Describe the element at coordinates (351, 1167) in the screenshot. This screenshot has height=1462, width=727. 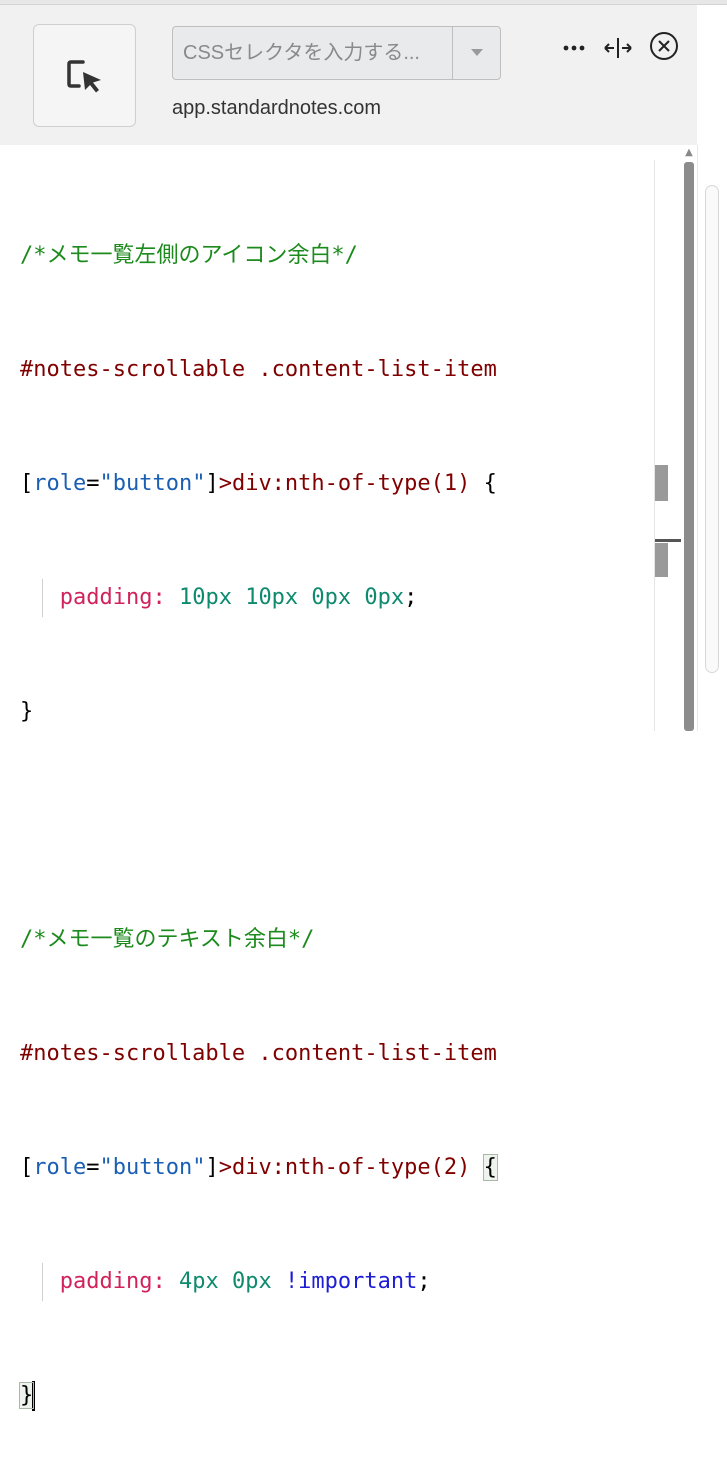
I see `code-pseudo-selector: >div:nth-of-type(2)` at that location.